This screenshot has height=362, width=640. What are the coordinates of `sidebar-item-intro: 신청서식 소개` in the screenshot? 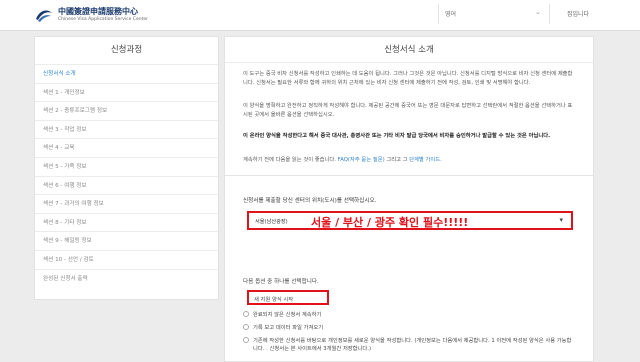 It's located at (126, 73).